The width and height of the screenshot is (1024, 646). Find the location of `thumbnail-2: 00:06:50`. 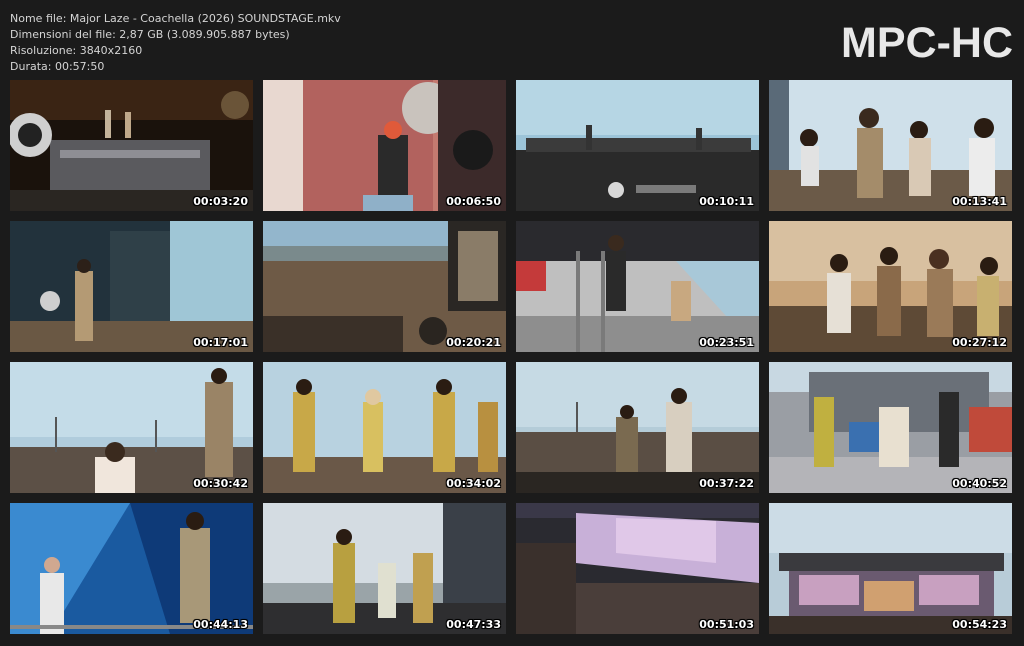

thumbnail-2: 00:06:50 is located at coordinates (384, 145).